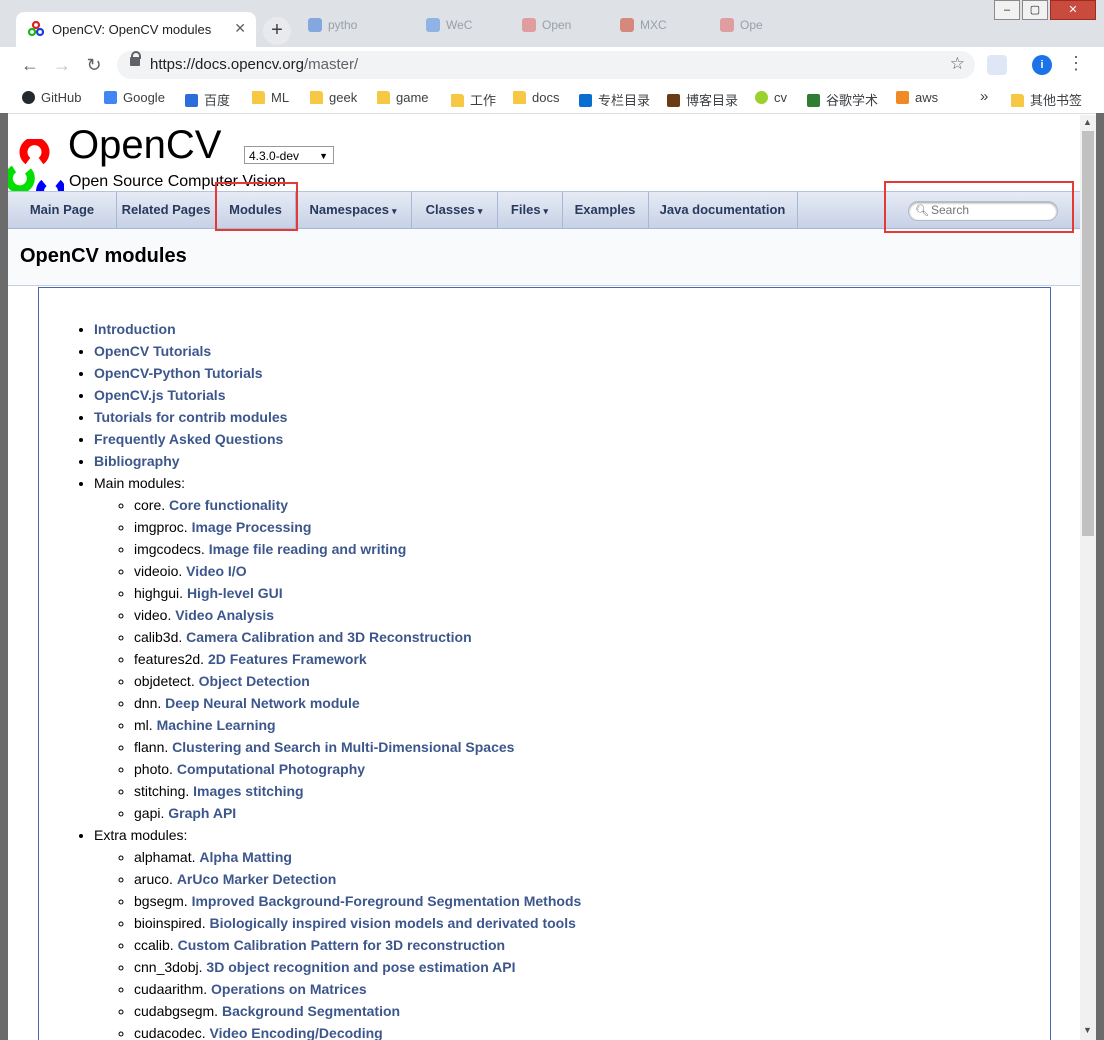  I want to click on bookmark-item: Google, so click(134, 97).